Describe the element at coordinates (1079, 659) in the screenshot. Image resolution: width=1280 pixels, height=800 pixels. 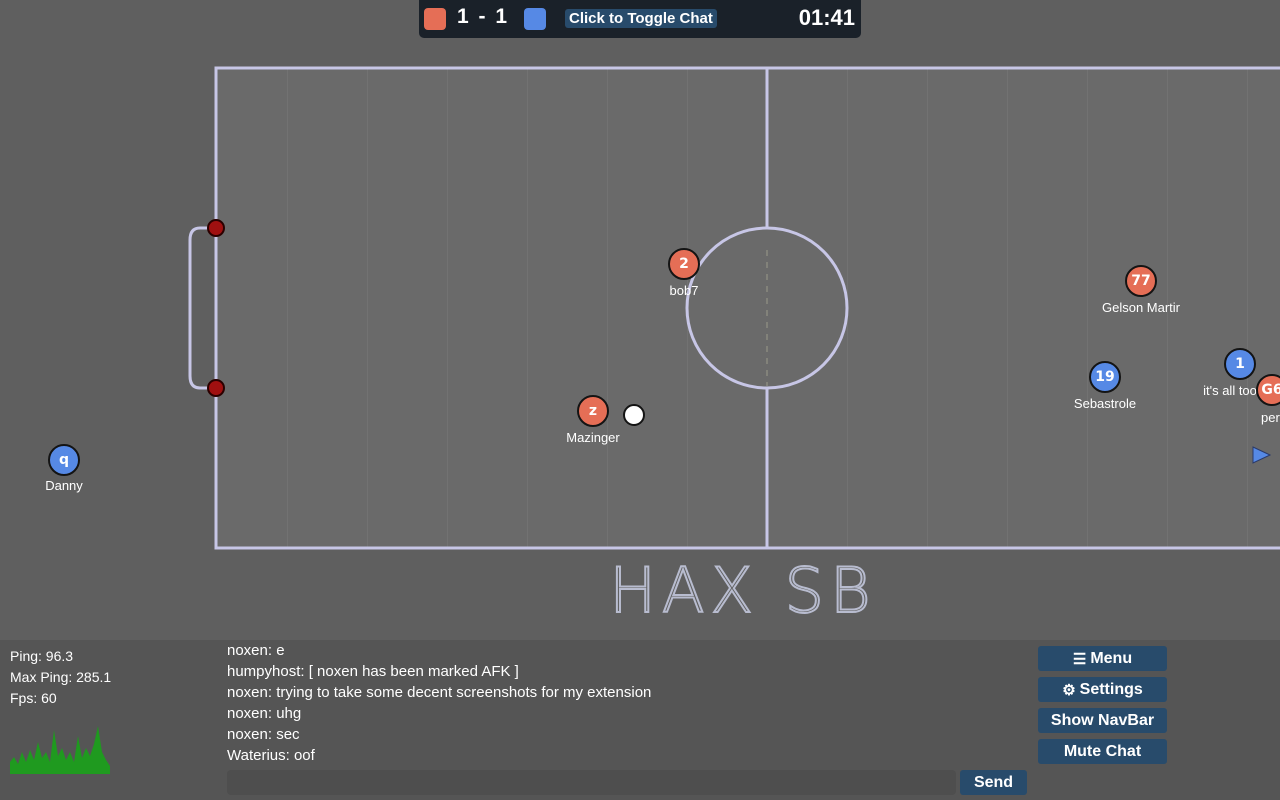
I see `hamburger-icon: ☰` at that location.